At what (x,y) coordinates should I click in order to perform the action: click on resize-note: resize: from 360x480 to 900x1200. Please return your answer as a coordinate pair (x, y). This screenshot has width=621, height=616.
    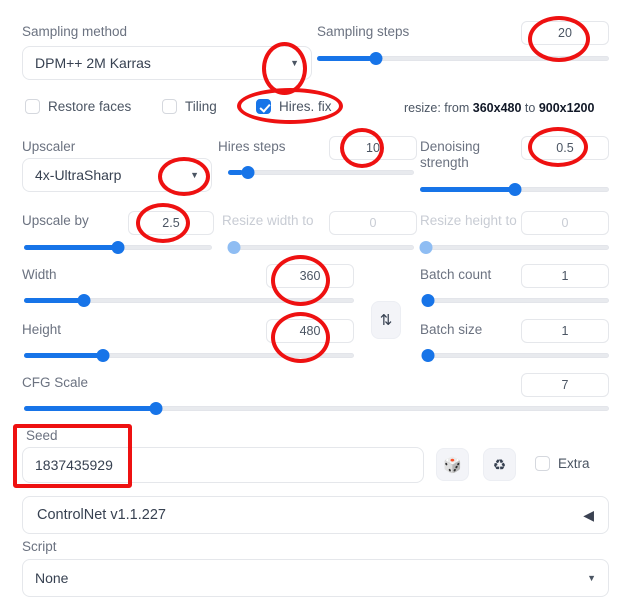
    Looking at the image, I should click on (499, 108).